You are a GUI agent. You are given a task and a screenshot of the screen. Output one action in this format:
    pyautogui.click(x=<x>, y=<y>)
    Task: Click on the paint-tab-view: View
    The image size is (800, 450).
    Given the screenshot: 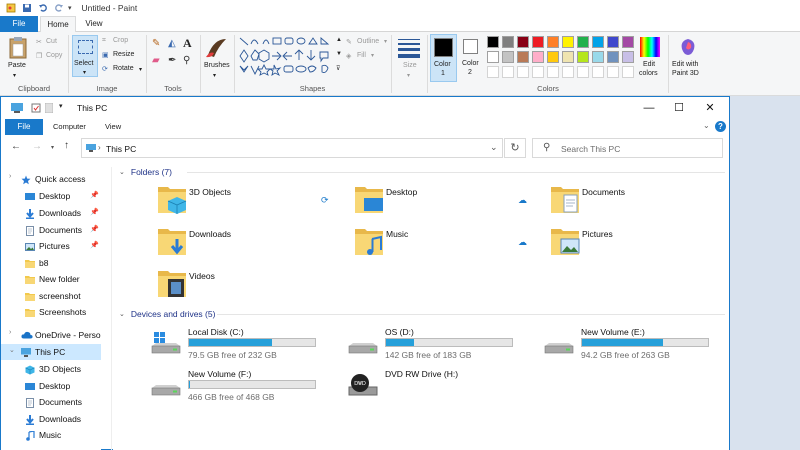 What is the action you would take?
    pyautogui.click(x=94, y=24)
    